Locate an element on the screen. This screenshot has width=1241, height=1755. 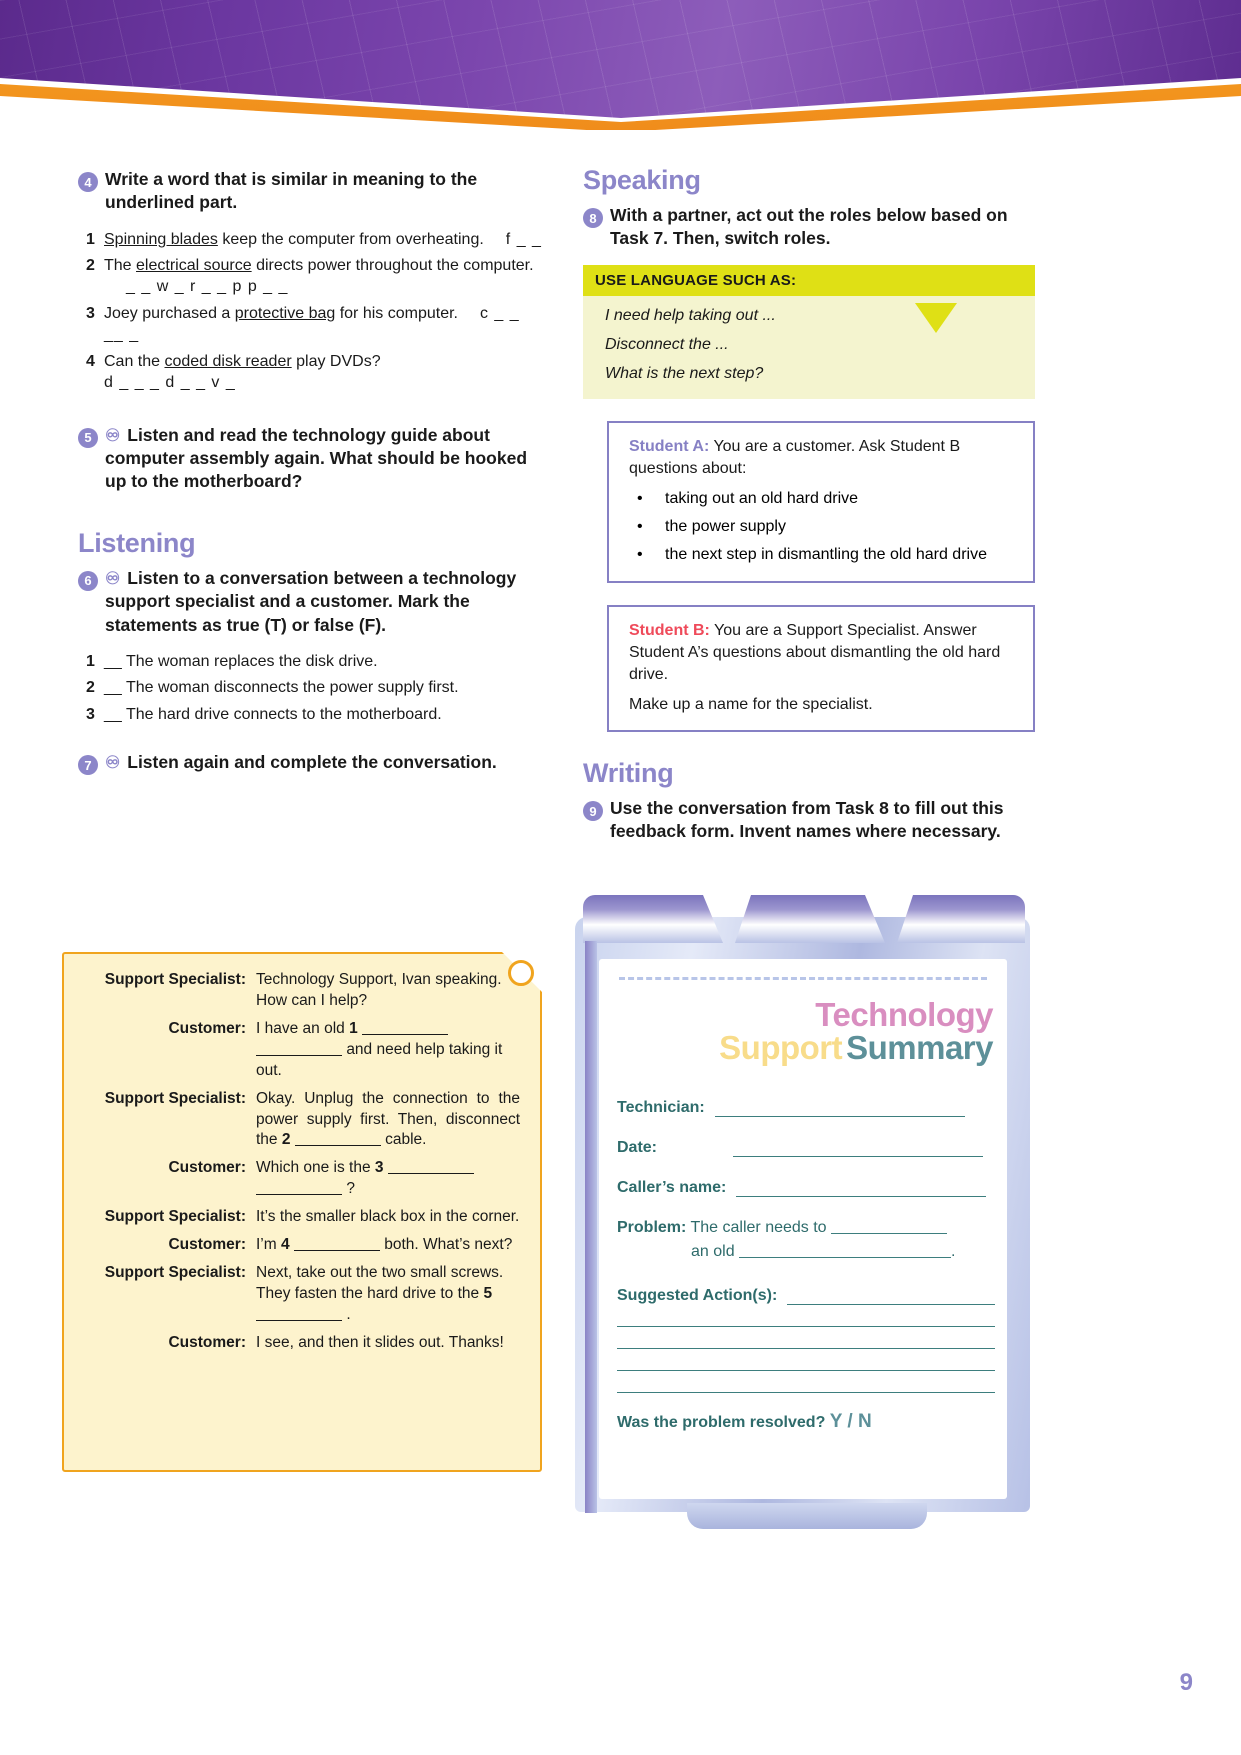
task-6-statement-1: 1 __ The woman replaces the disk drive. is located at coordinates (310, 661).